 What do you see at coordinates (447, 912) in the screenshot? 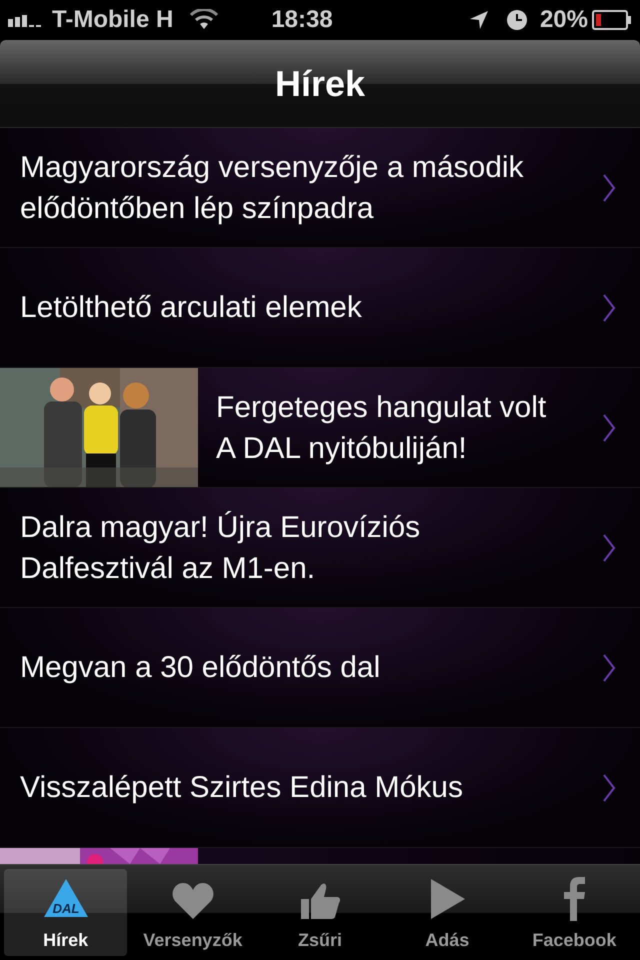
I see `tab-button: Adás` at bounding box center [447, 912].